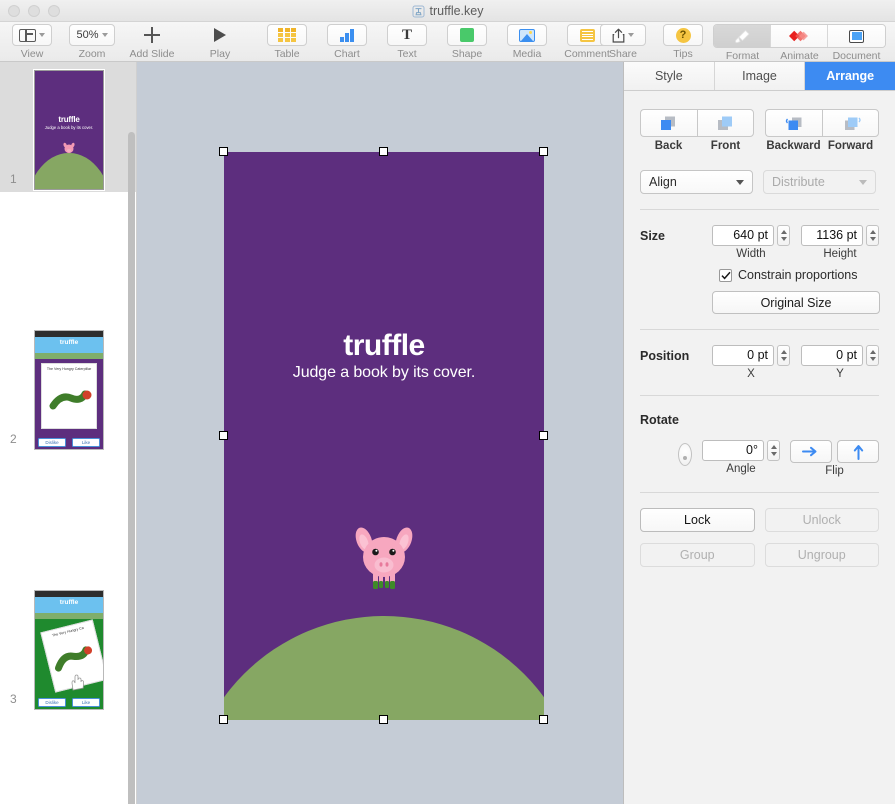  Describe the element at coordinates (69, 602) in the screenshot. I see `thumb-nav-title-3: truffle` at that location.